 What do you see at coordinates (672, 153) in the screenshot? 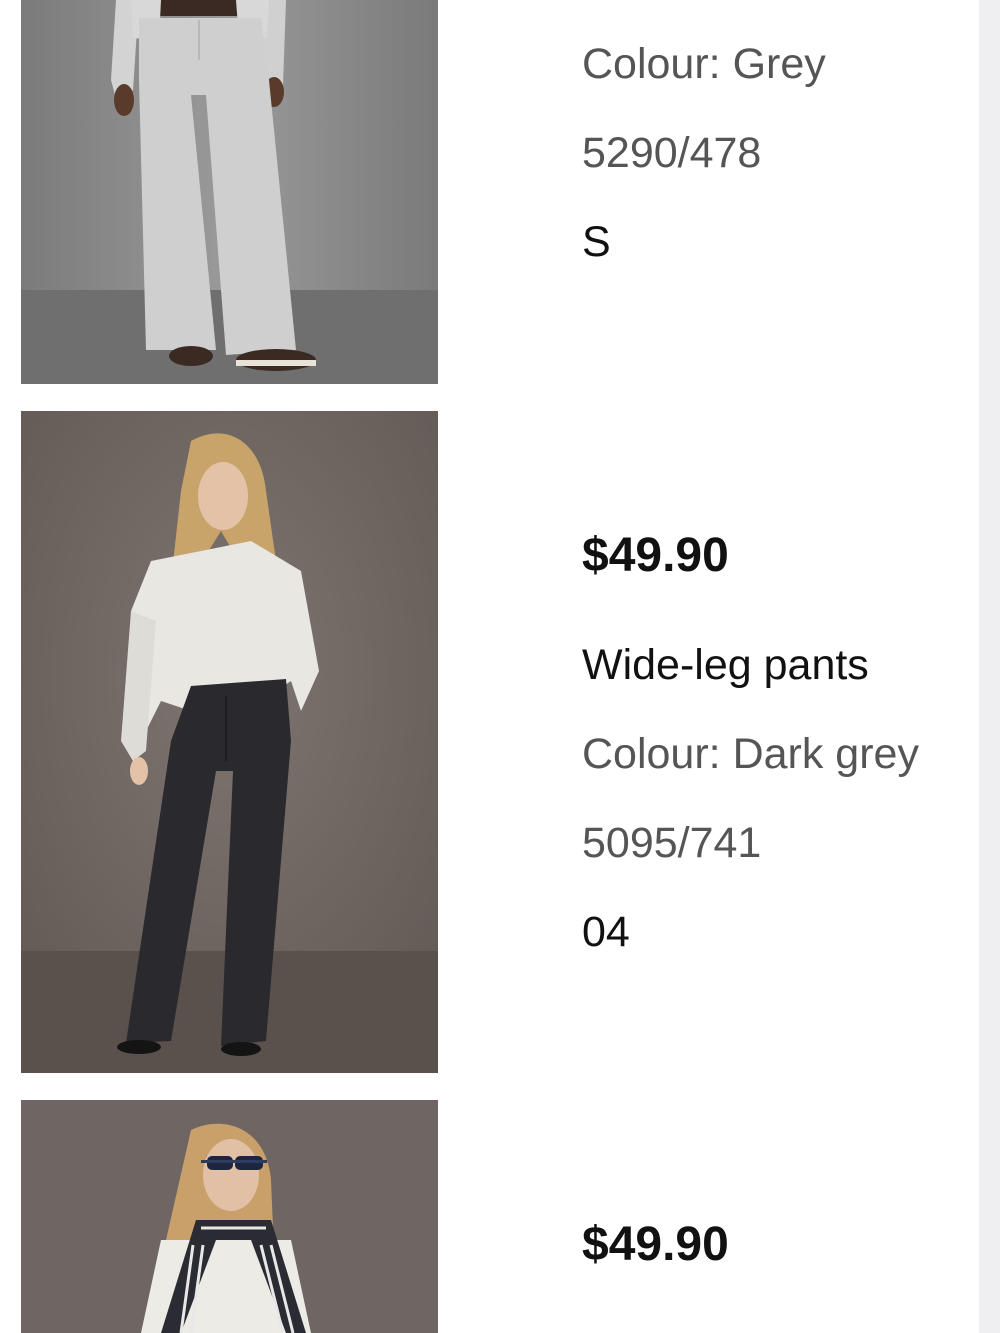
I see `product-article-number: 5290/478` at bounding box center [672, 153].